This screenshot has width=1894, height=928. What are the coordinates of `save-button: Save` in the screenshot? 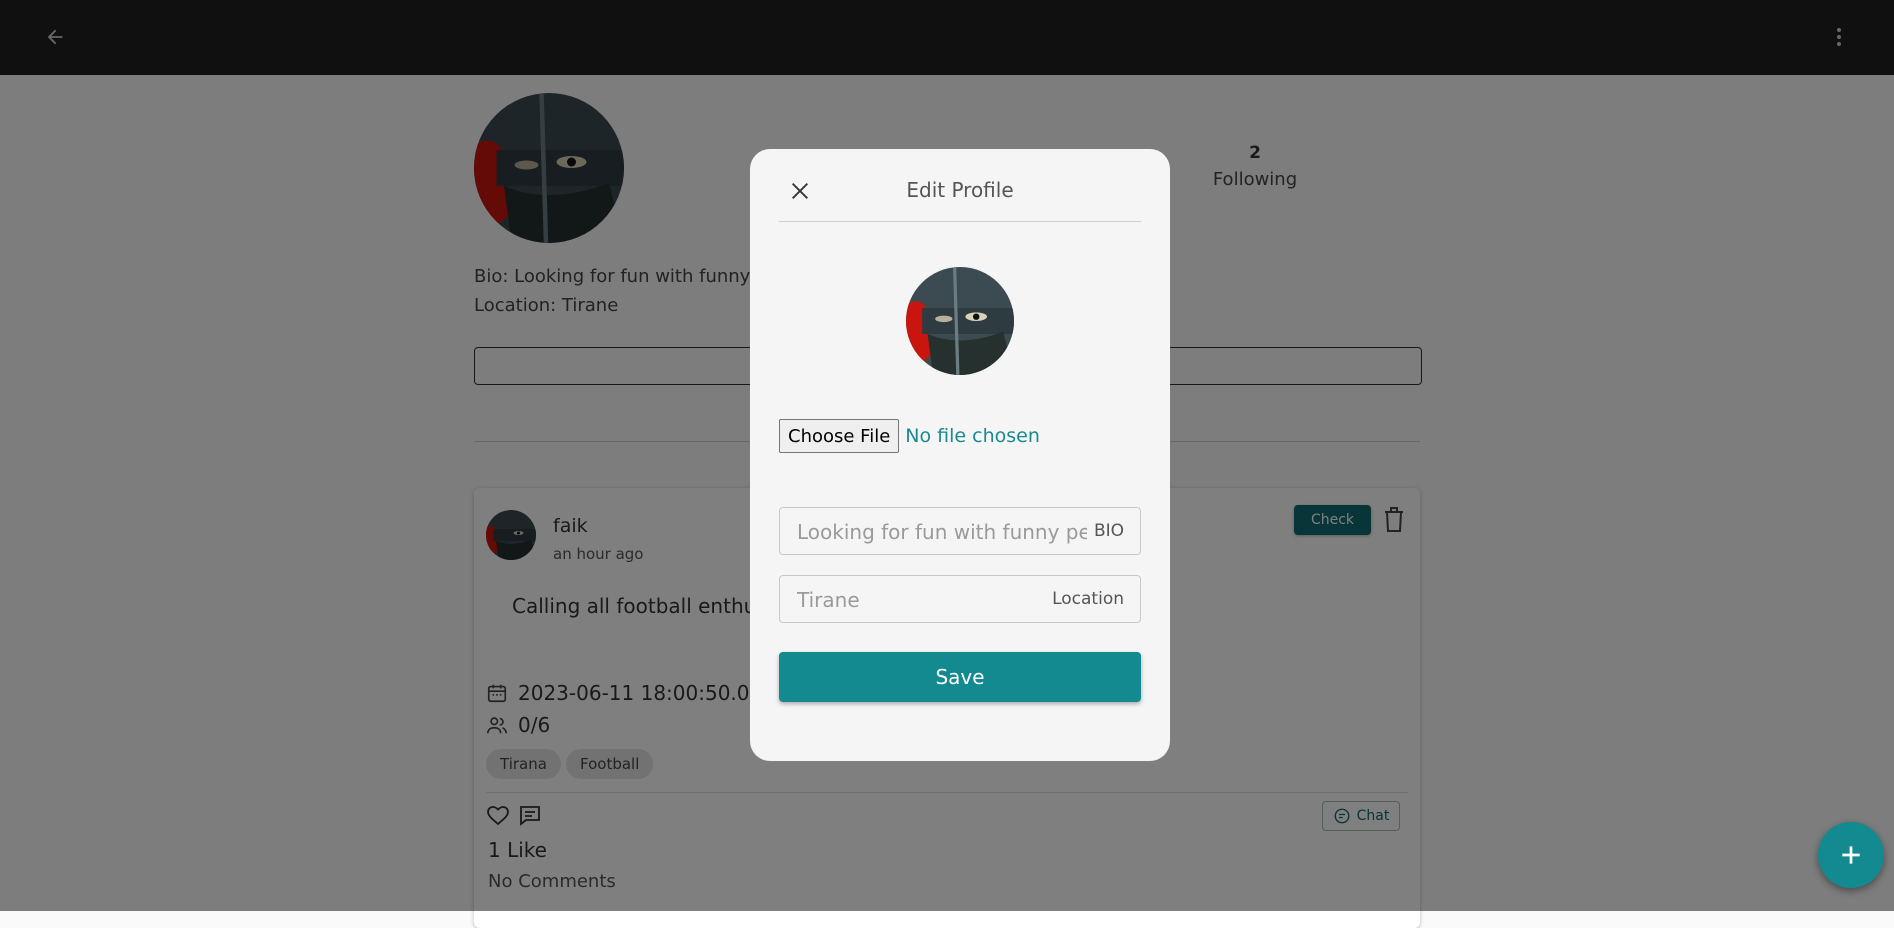 It's located at (960, 677).